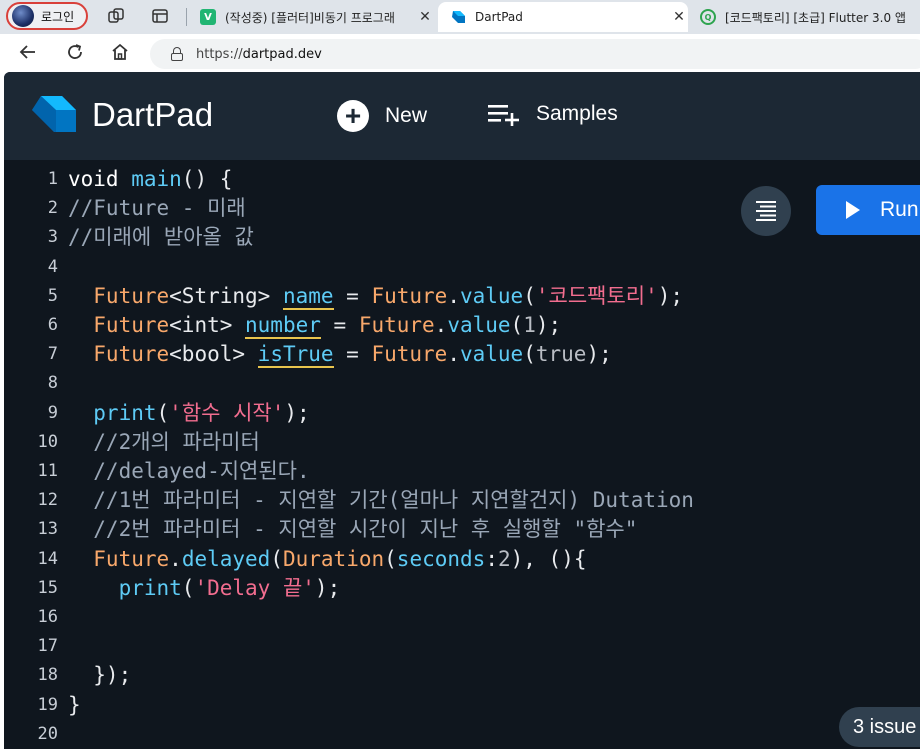  I want to click on add-circle-icon: +, so click(353, 116).